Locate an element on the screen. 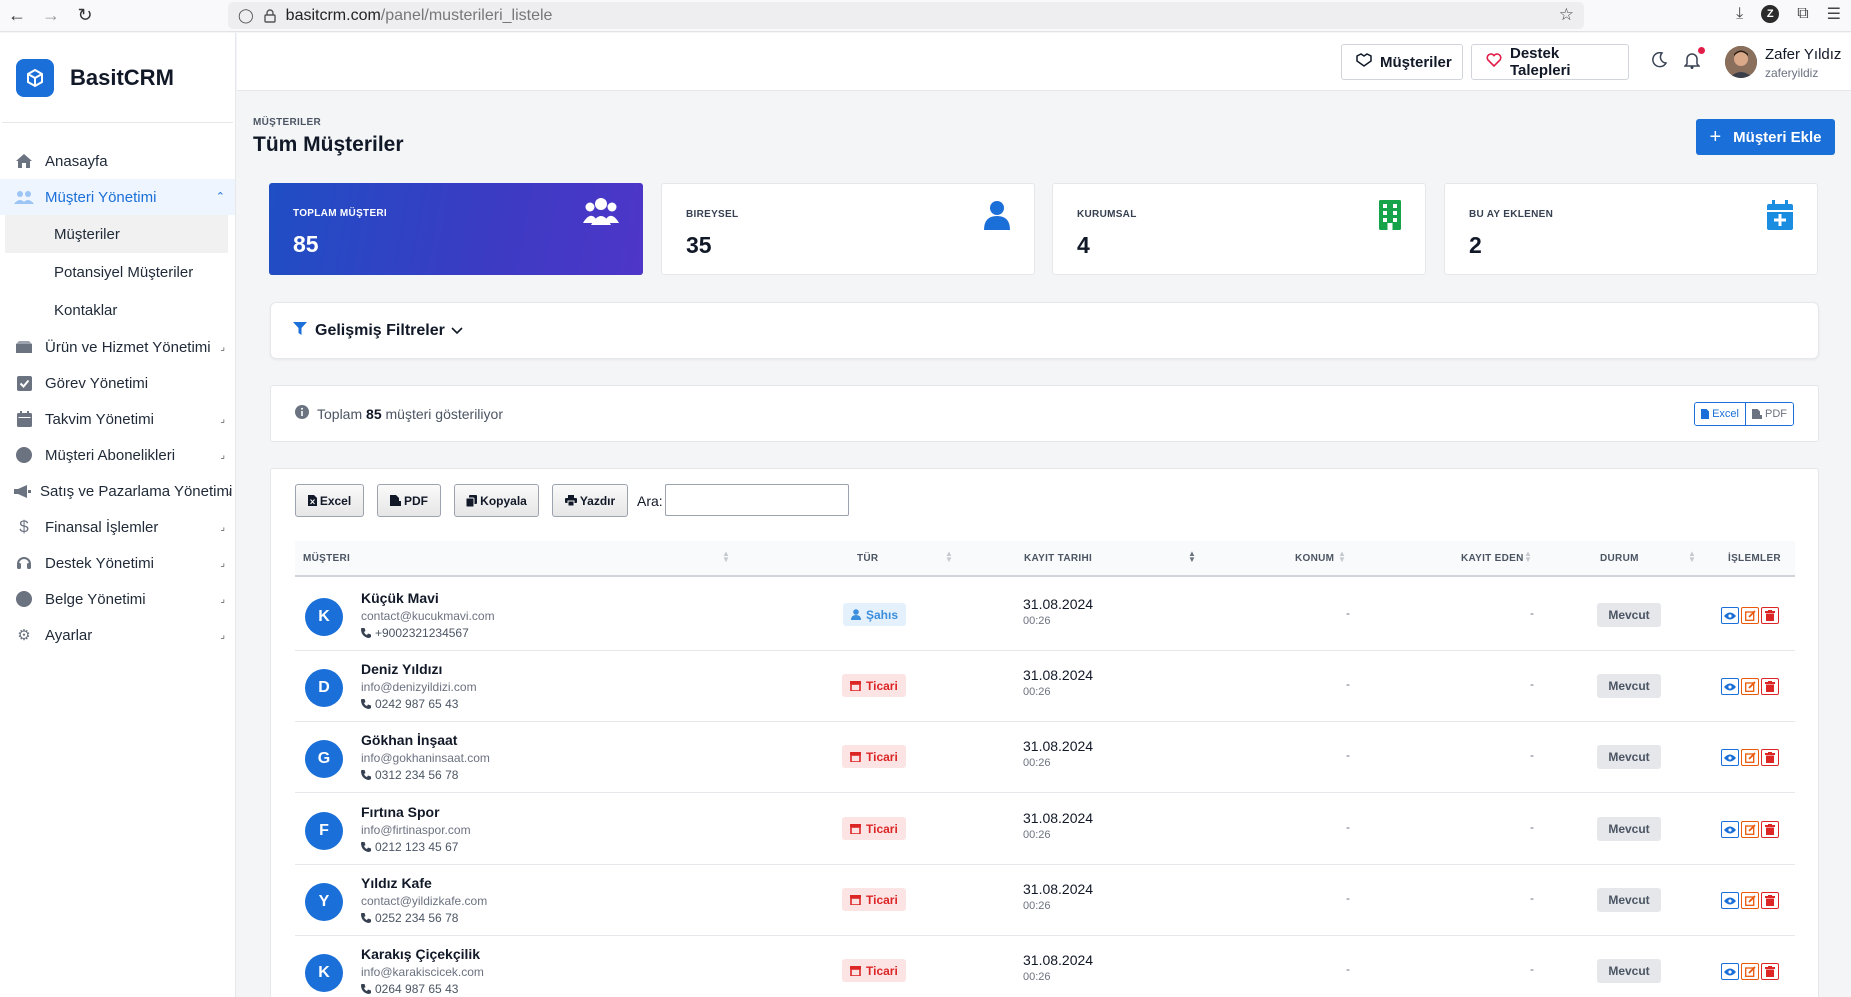 The image size is (1851, 997). stat-card-individual: BIREYSEL 35 is located at coordinates (848, 229).